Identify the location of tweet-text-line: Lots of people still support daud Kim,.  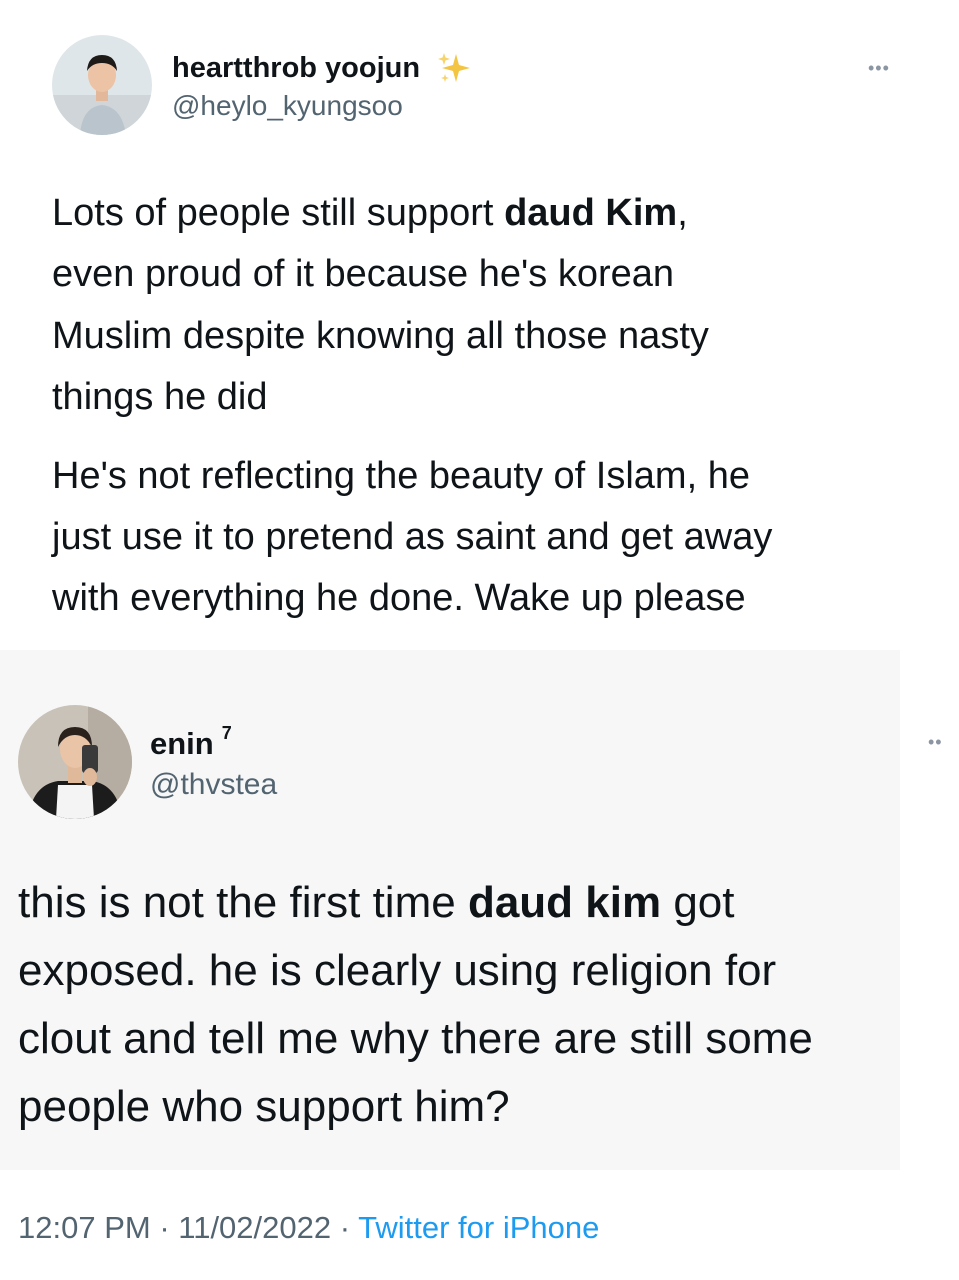
(370, 213).